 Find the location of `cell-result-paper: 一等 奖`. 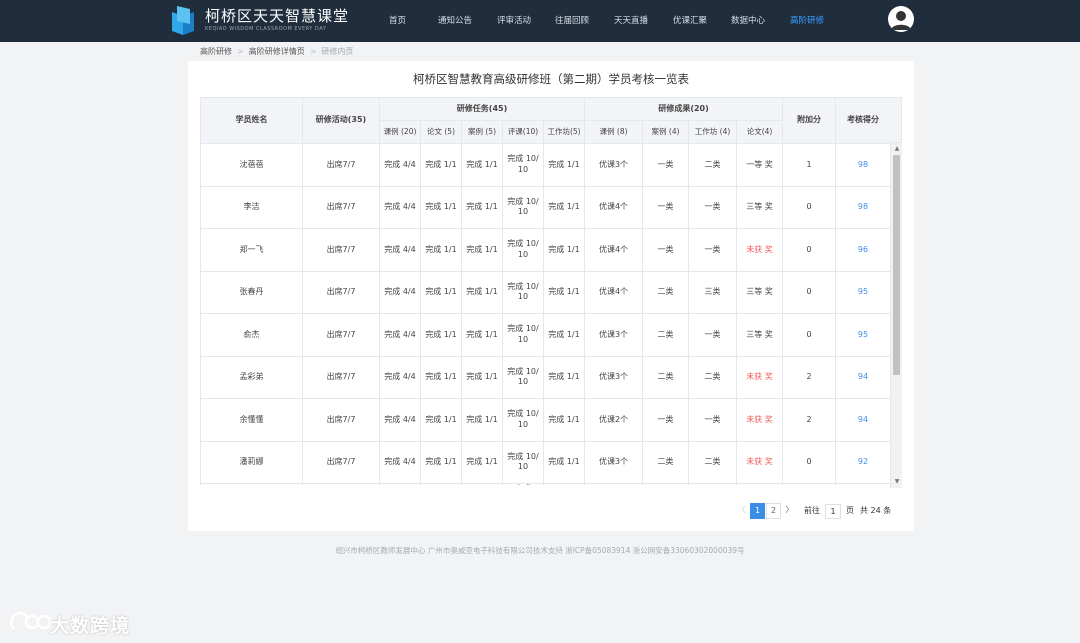

cell-result-paper: 一等 奖 is located at coordinates (759, 165).